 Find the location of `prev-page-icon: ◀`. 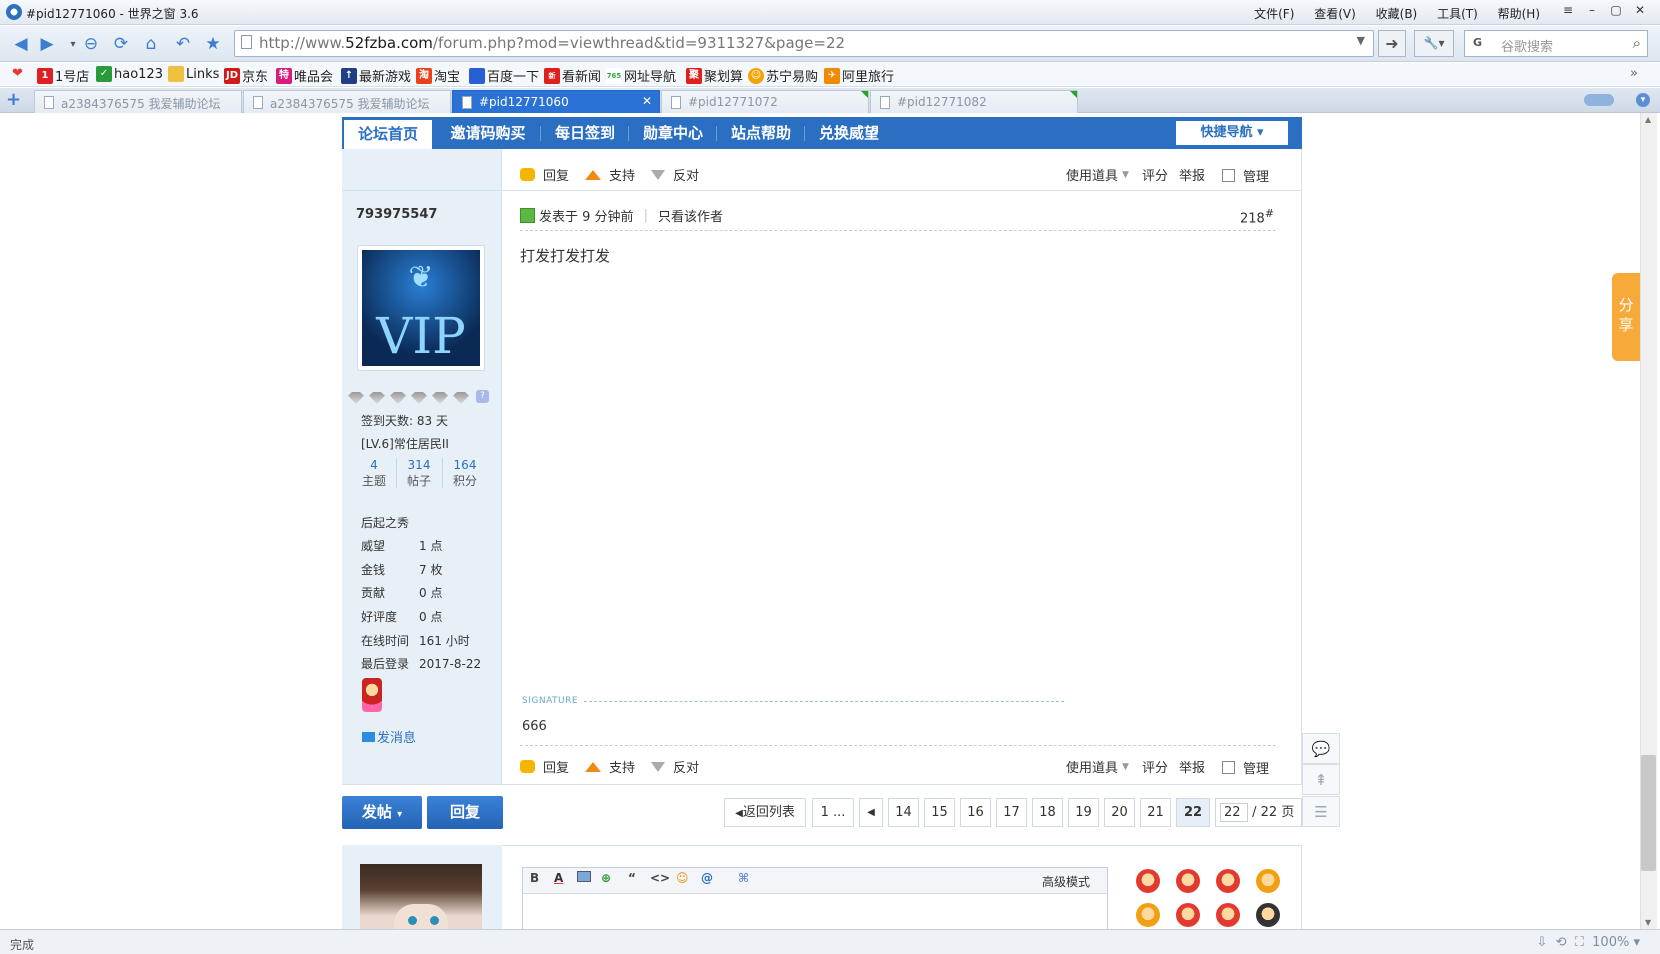

prev-page-icon: ◀ is located at coordinates (871, 812).